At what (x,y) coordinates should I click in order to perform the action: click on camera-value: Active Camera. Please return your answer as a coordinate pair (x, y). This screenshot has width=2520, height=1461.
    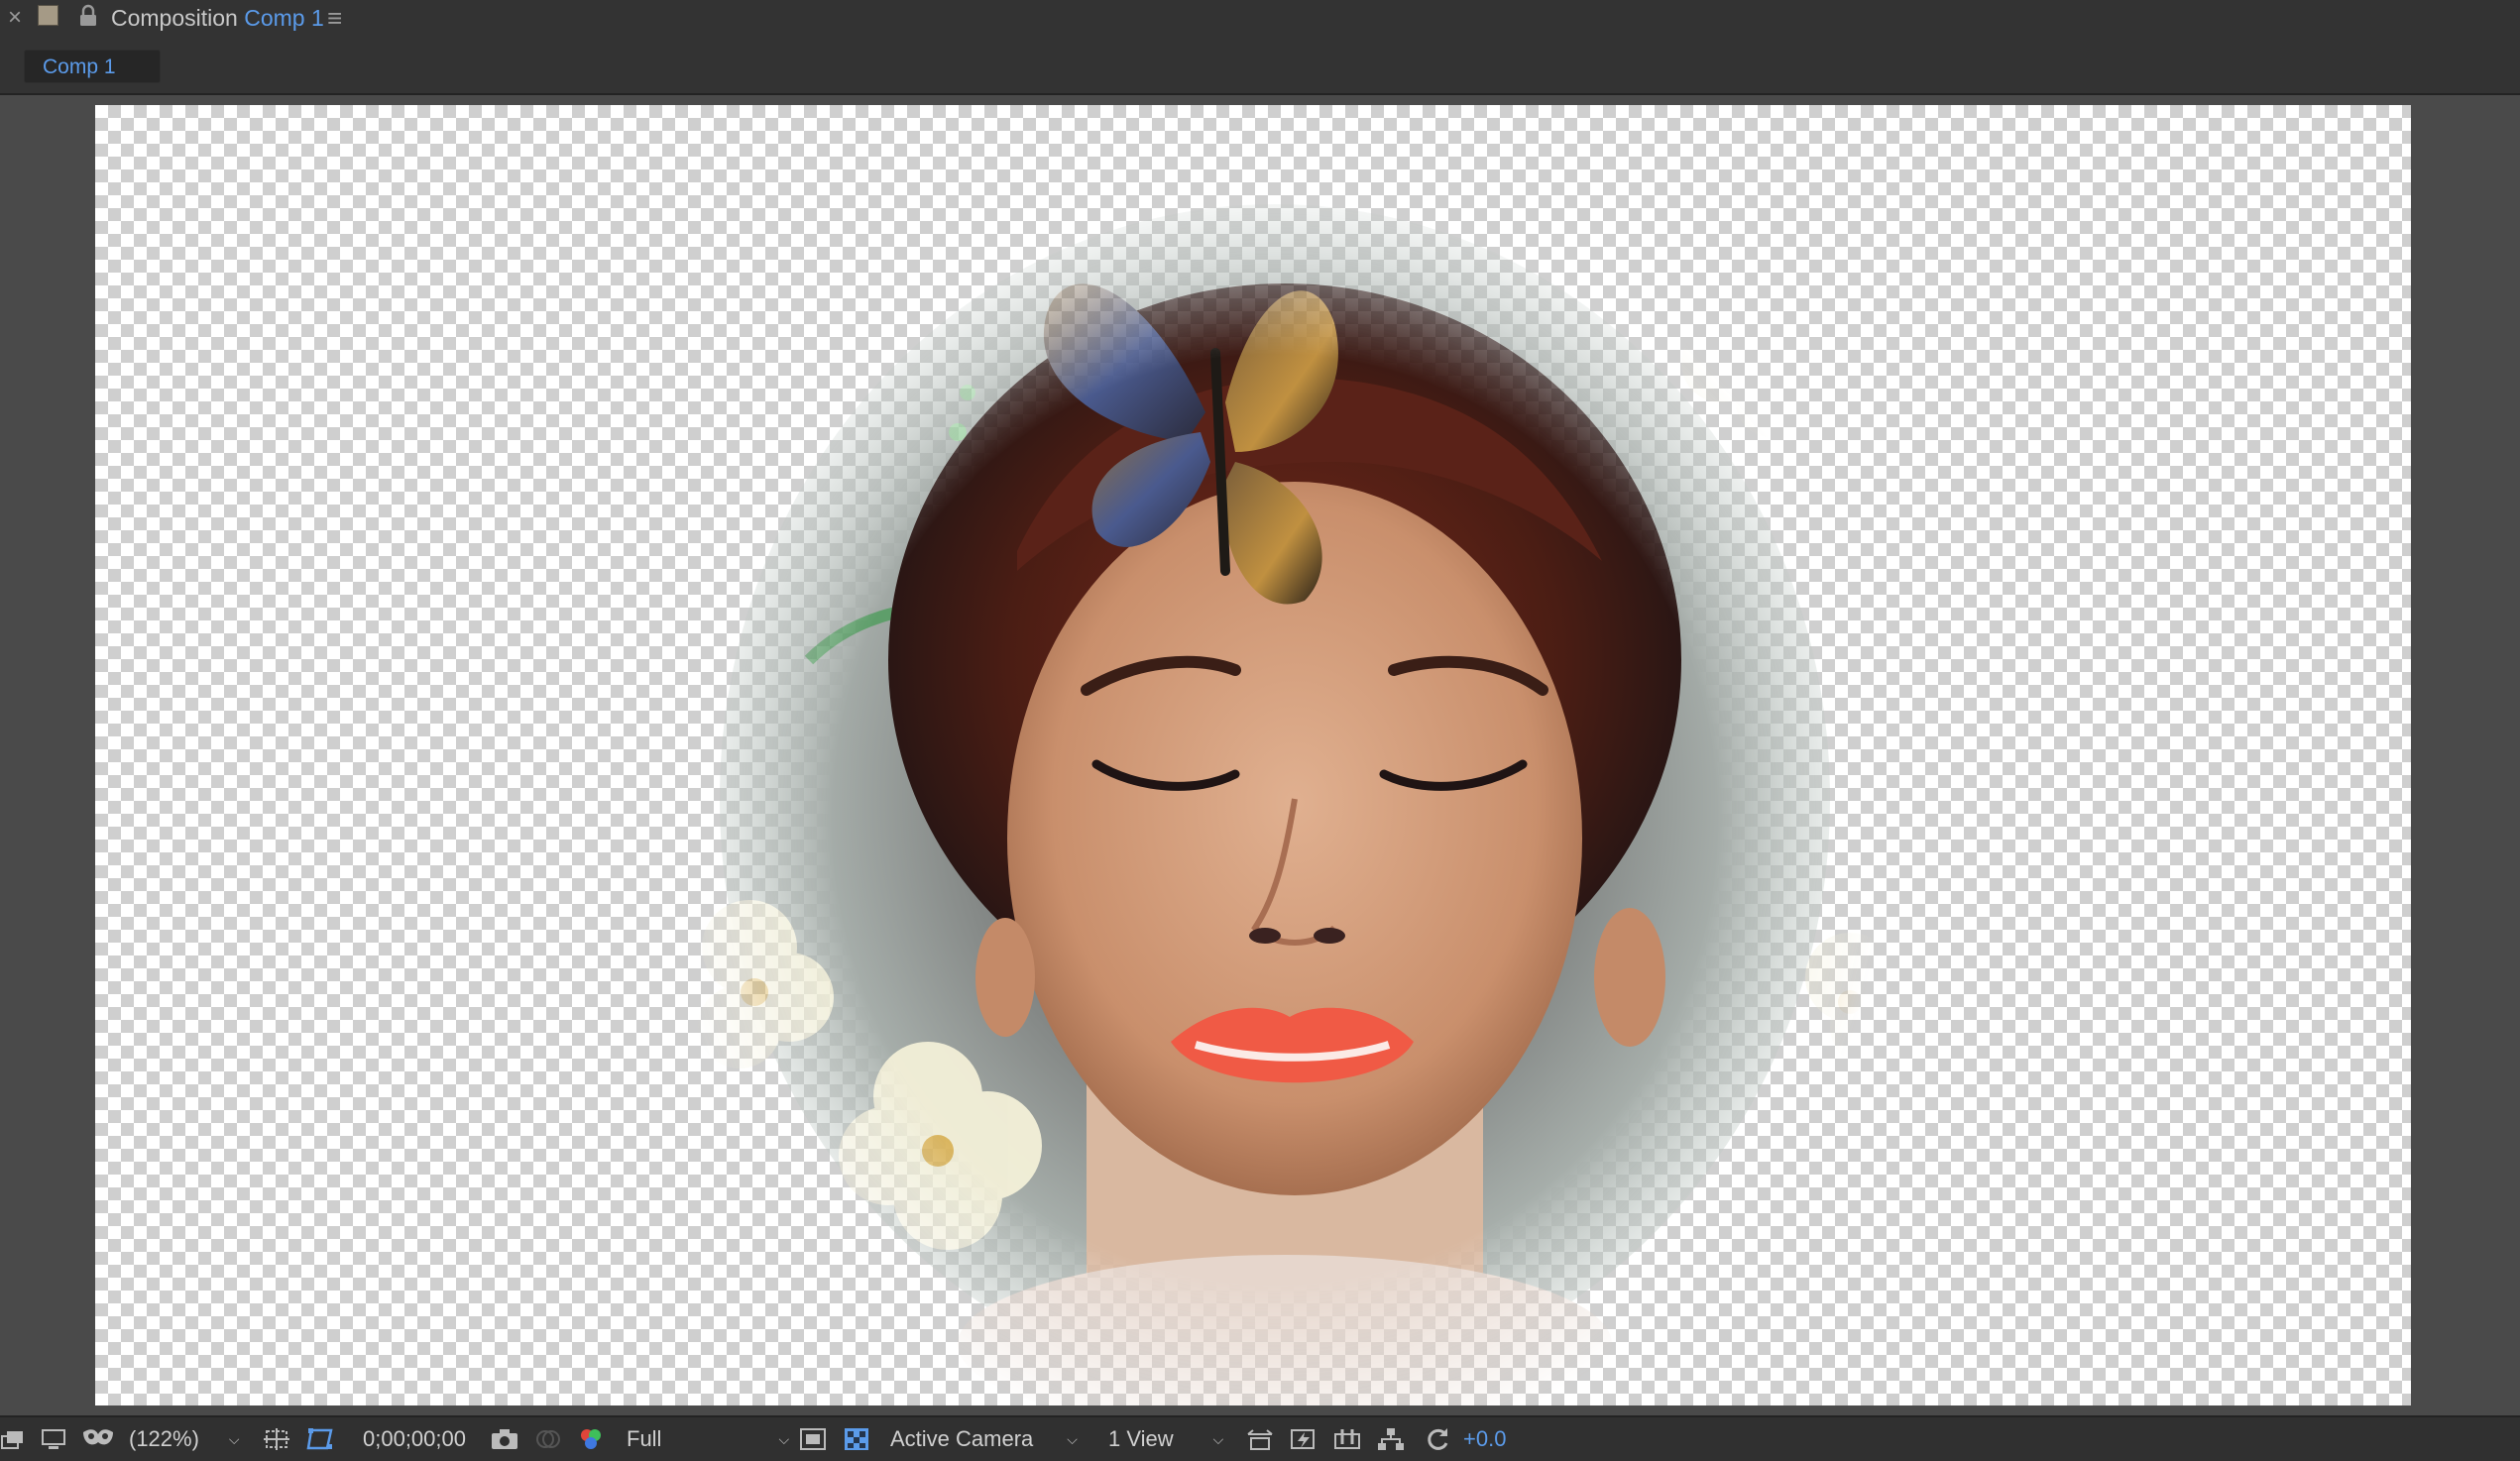
    Looking at the image, I should click on (962, 1438).